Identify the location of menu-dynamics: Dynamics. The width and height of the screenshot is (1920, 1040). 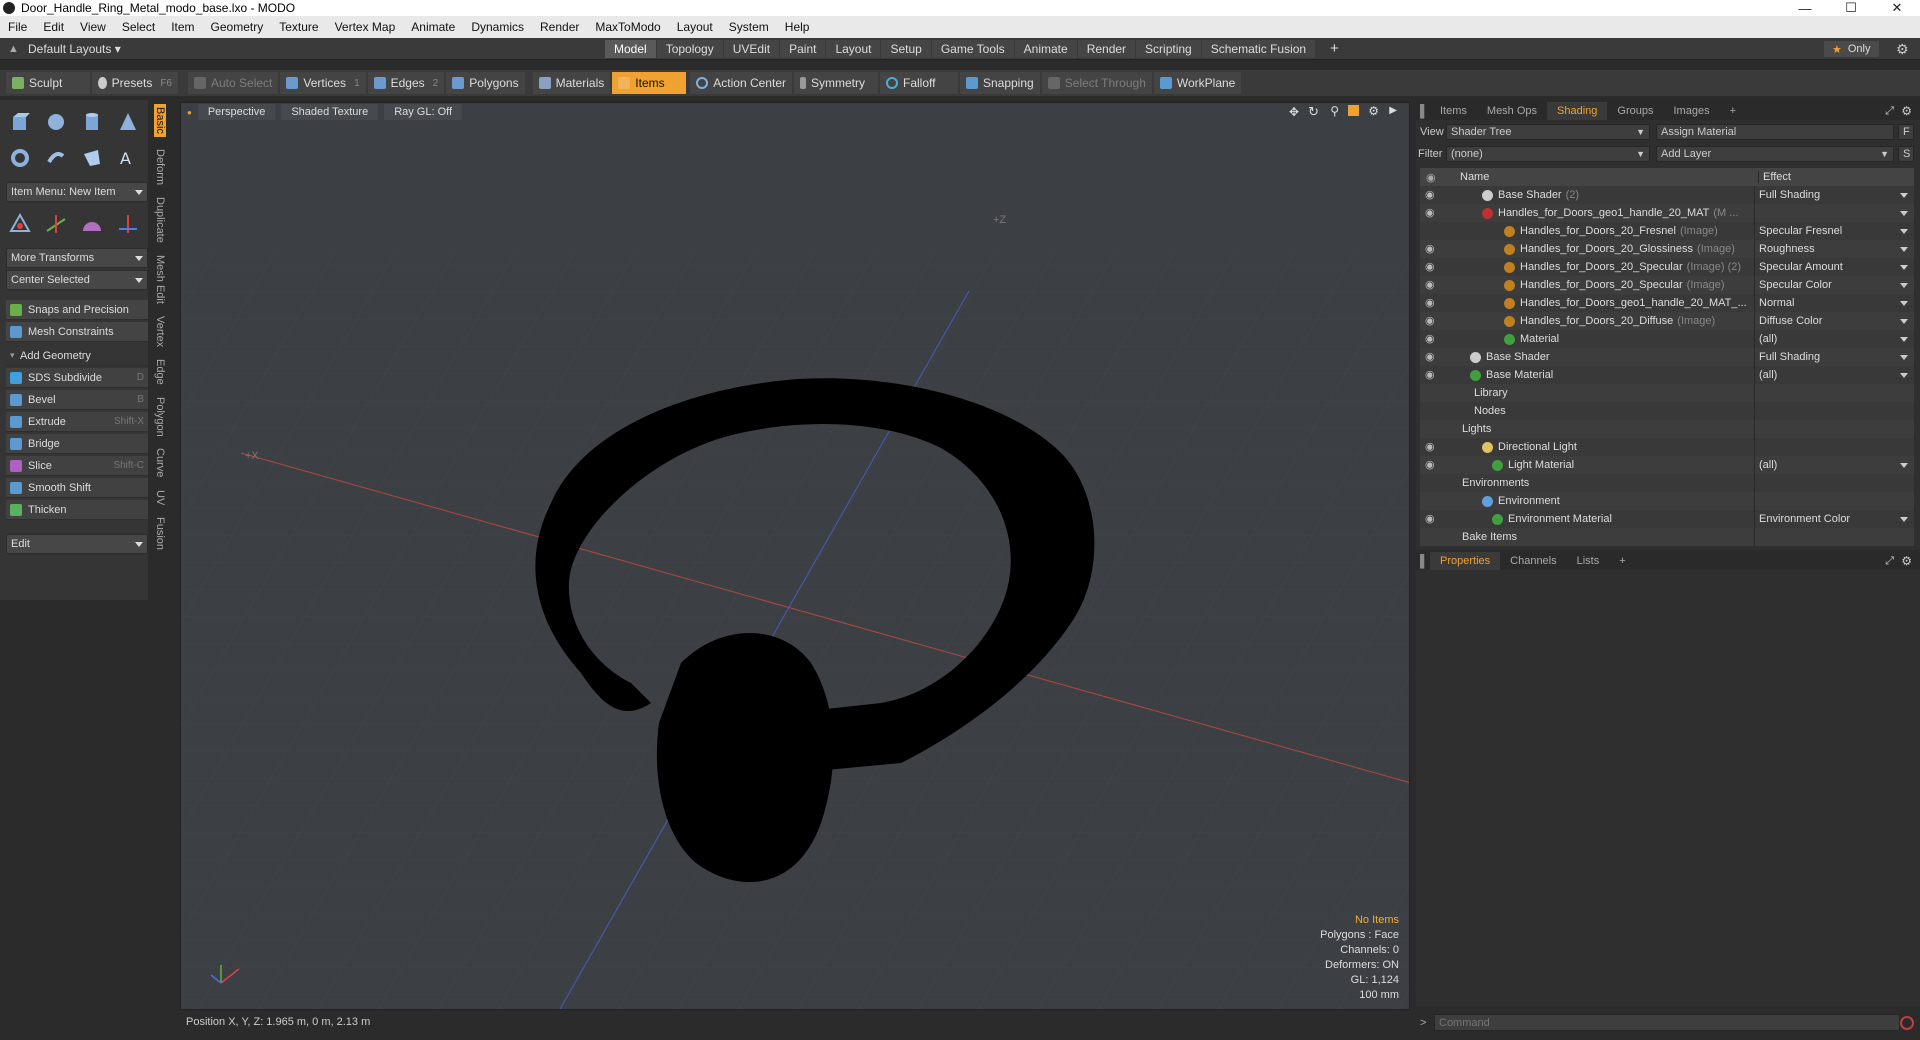
(497, 27).